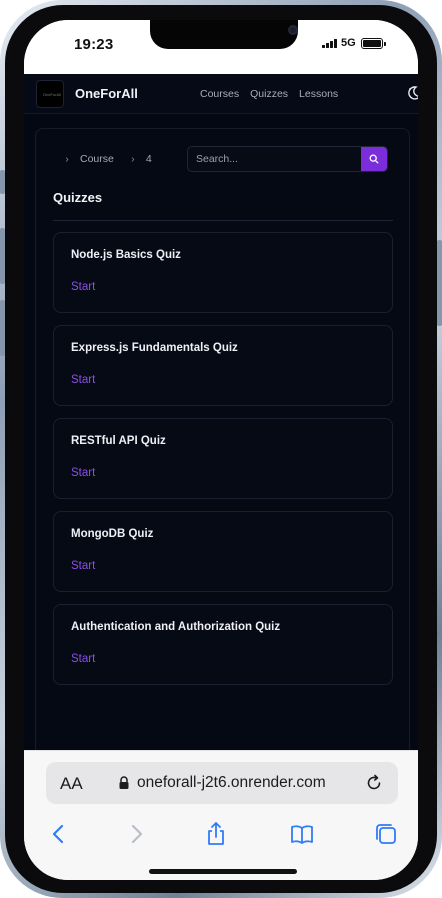  I want to click on quiz-card: Express.js Fundamentals Quiz Start, so click(223, 365).